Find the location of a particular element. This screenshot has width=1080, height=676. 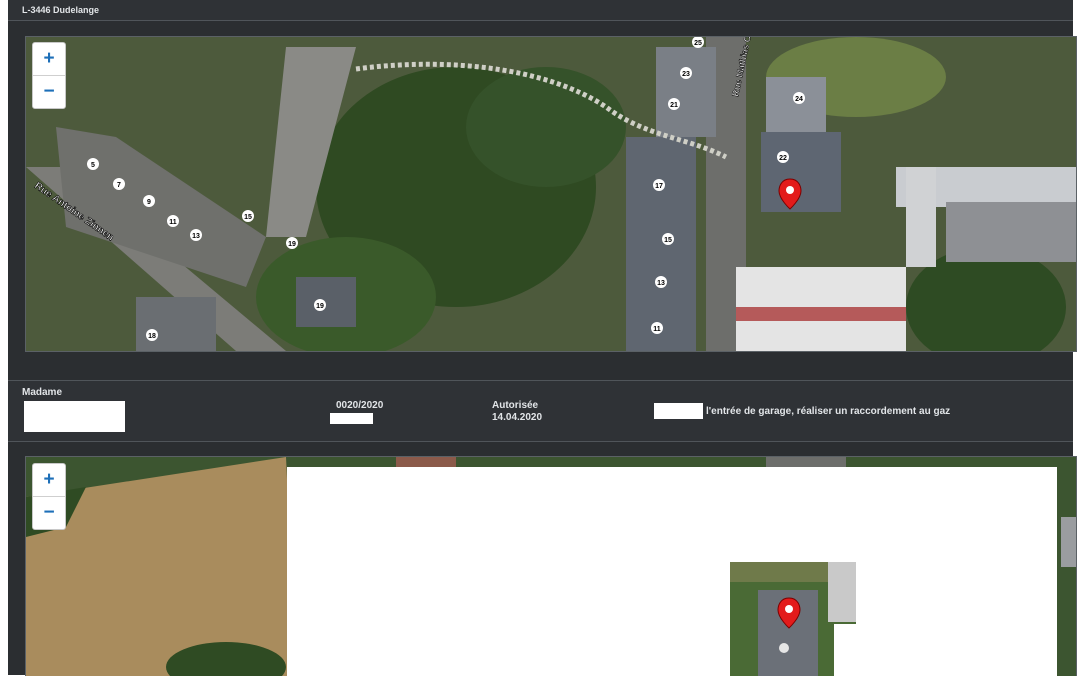

house-number-label: 21 is located at coordinates (674, 105).